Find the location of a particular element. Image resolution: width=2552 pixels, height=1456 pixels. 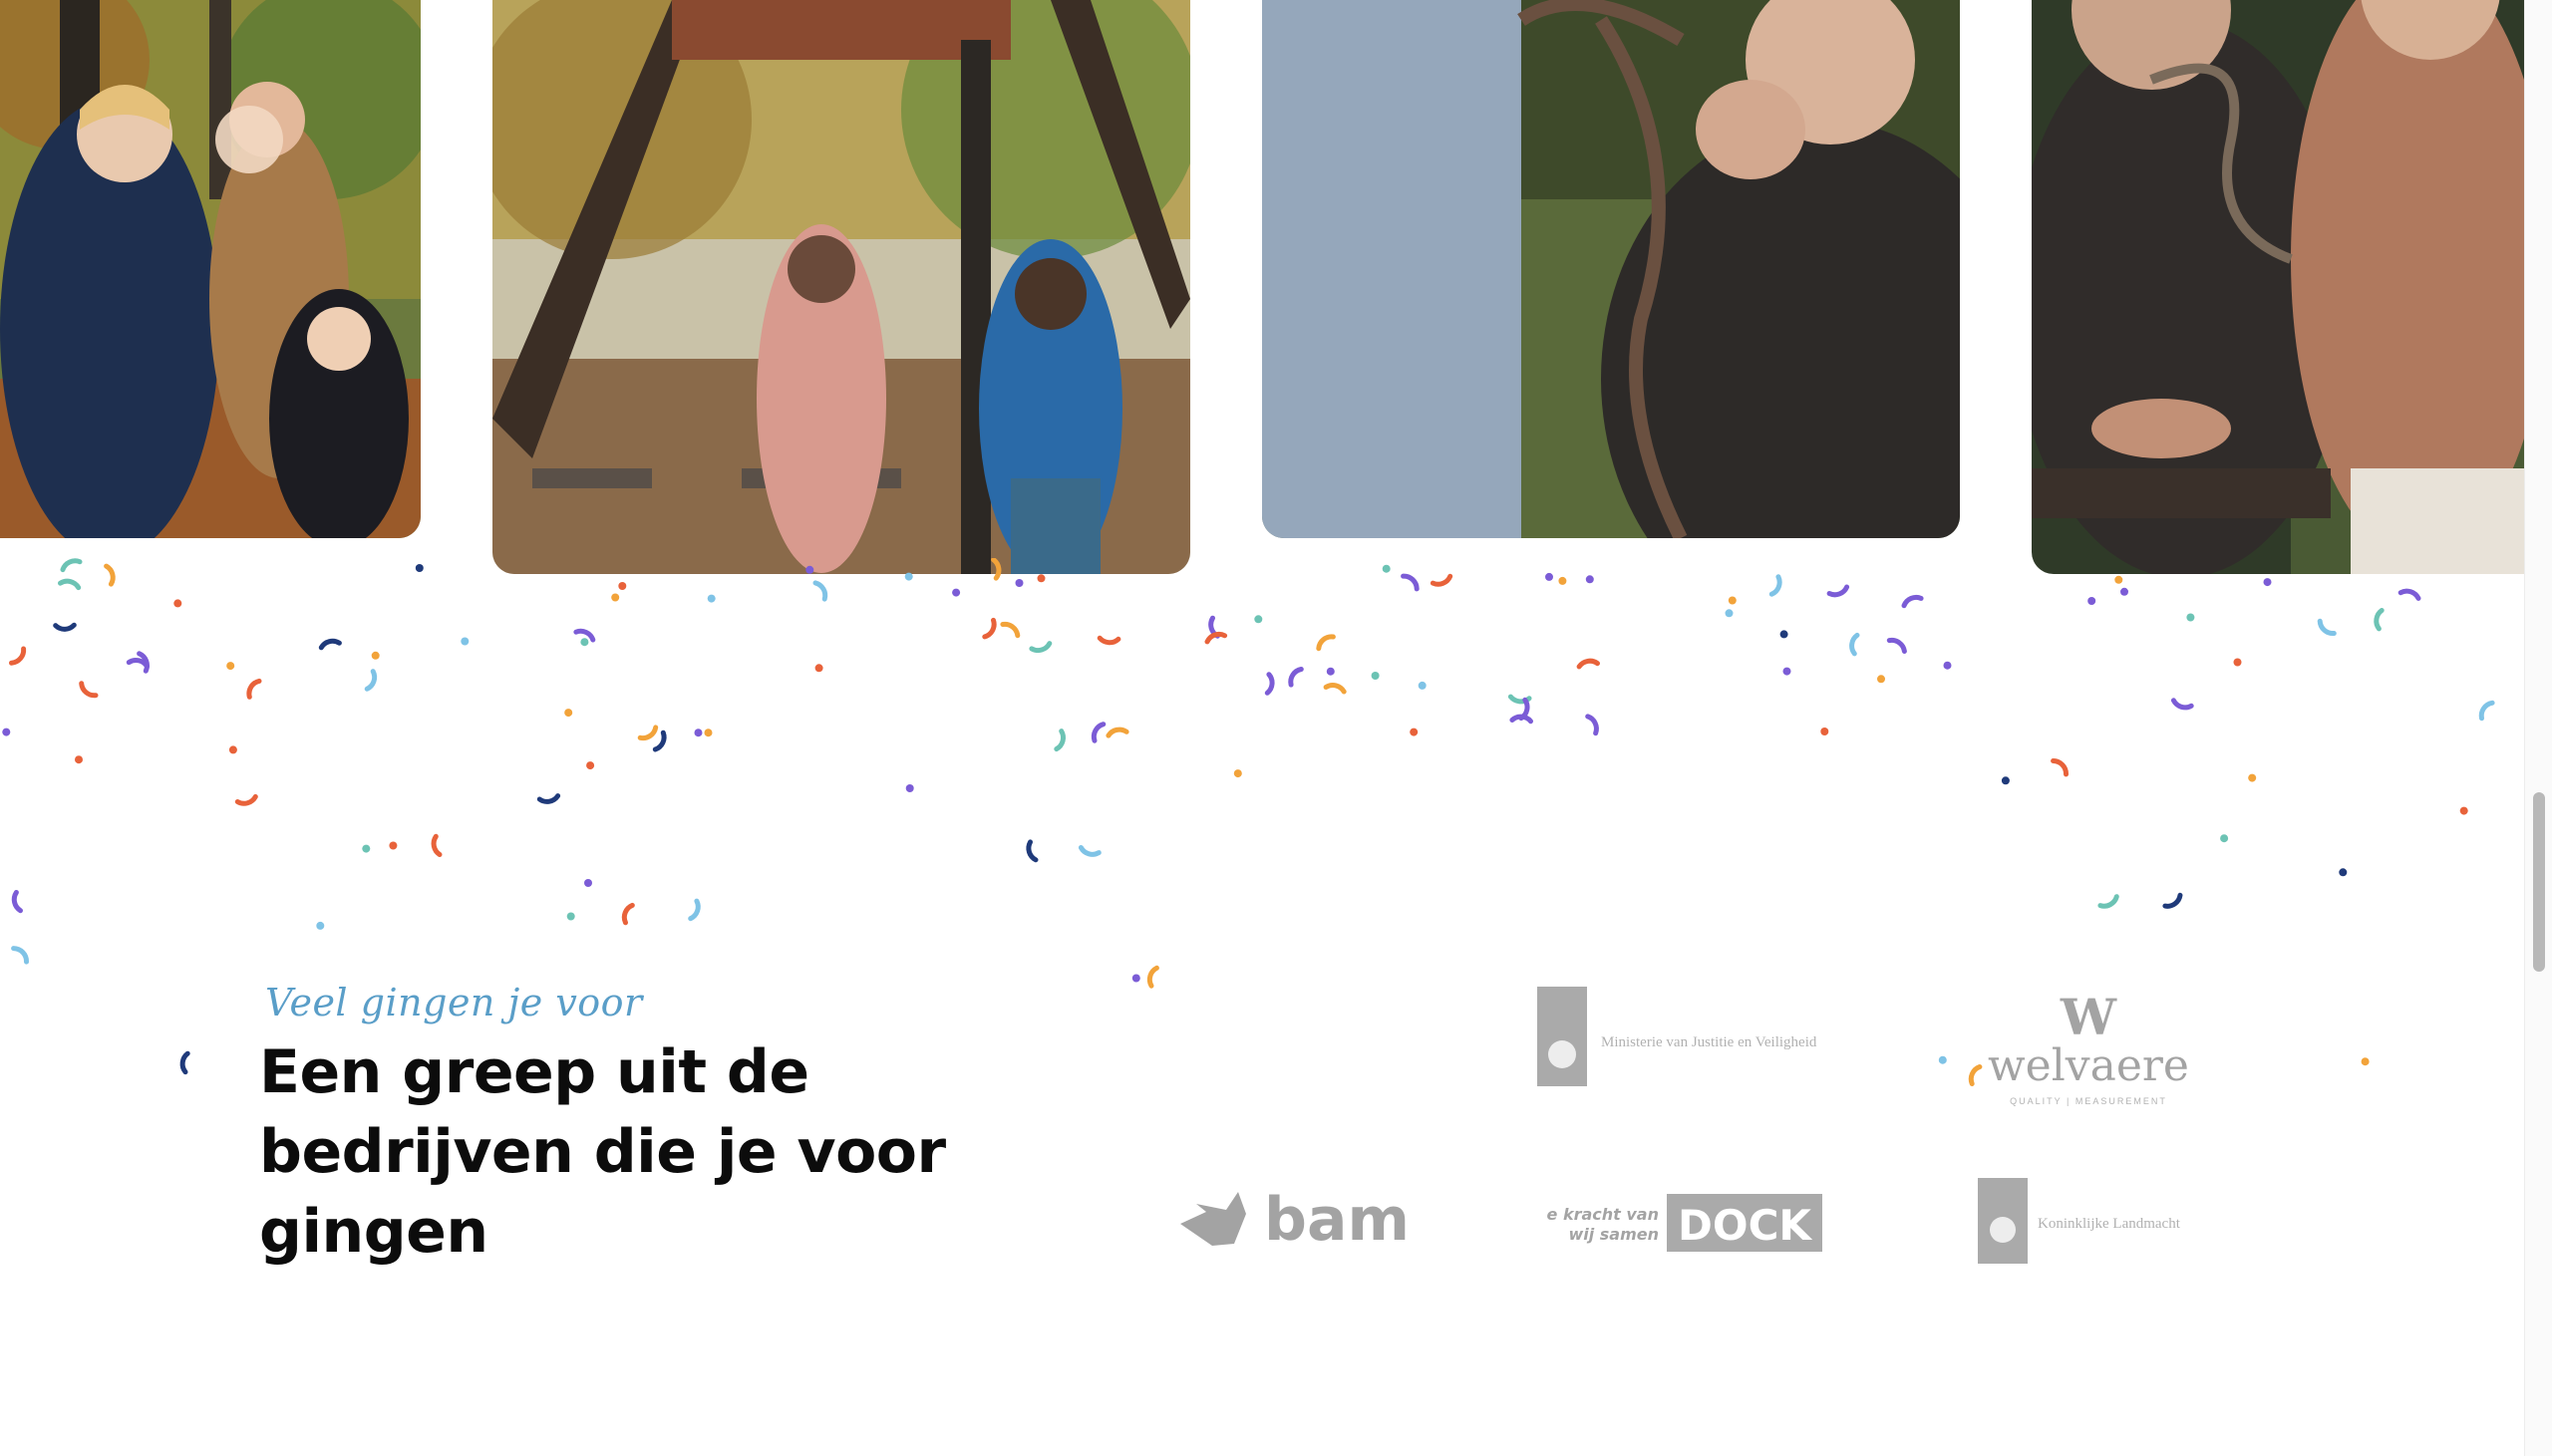

photo-family-playground is located at coordinates (210, 269).